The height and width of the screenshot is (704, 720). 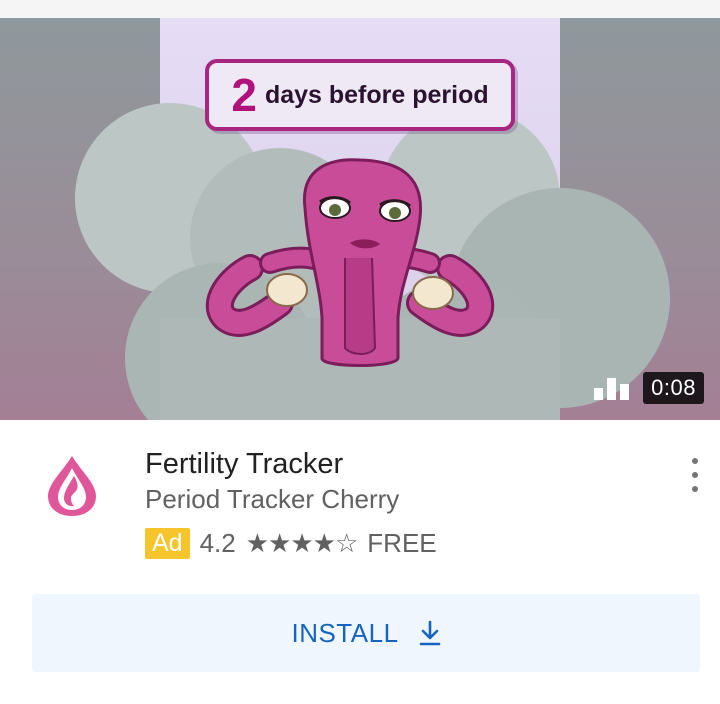 What do you see at coordinates (360, 9) in the screenshot?
I see `status-bar-edge` at bounding box center [360, 9].